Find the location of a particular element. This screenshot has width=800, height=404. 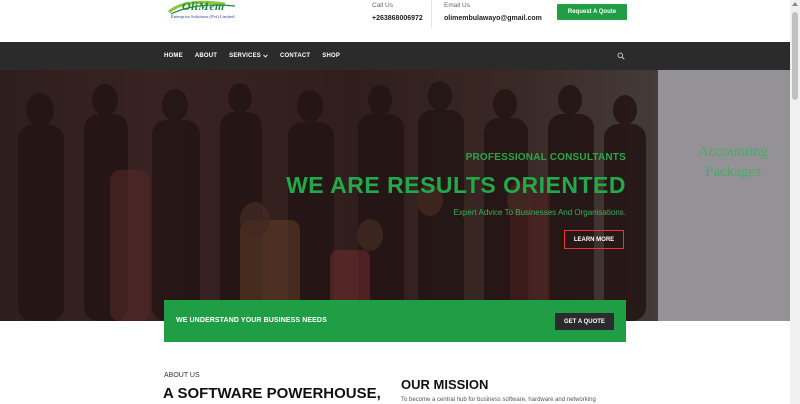

scroll-thumb is located at coordinates (795, 56).